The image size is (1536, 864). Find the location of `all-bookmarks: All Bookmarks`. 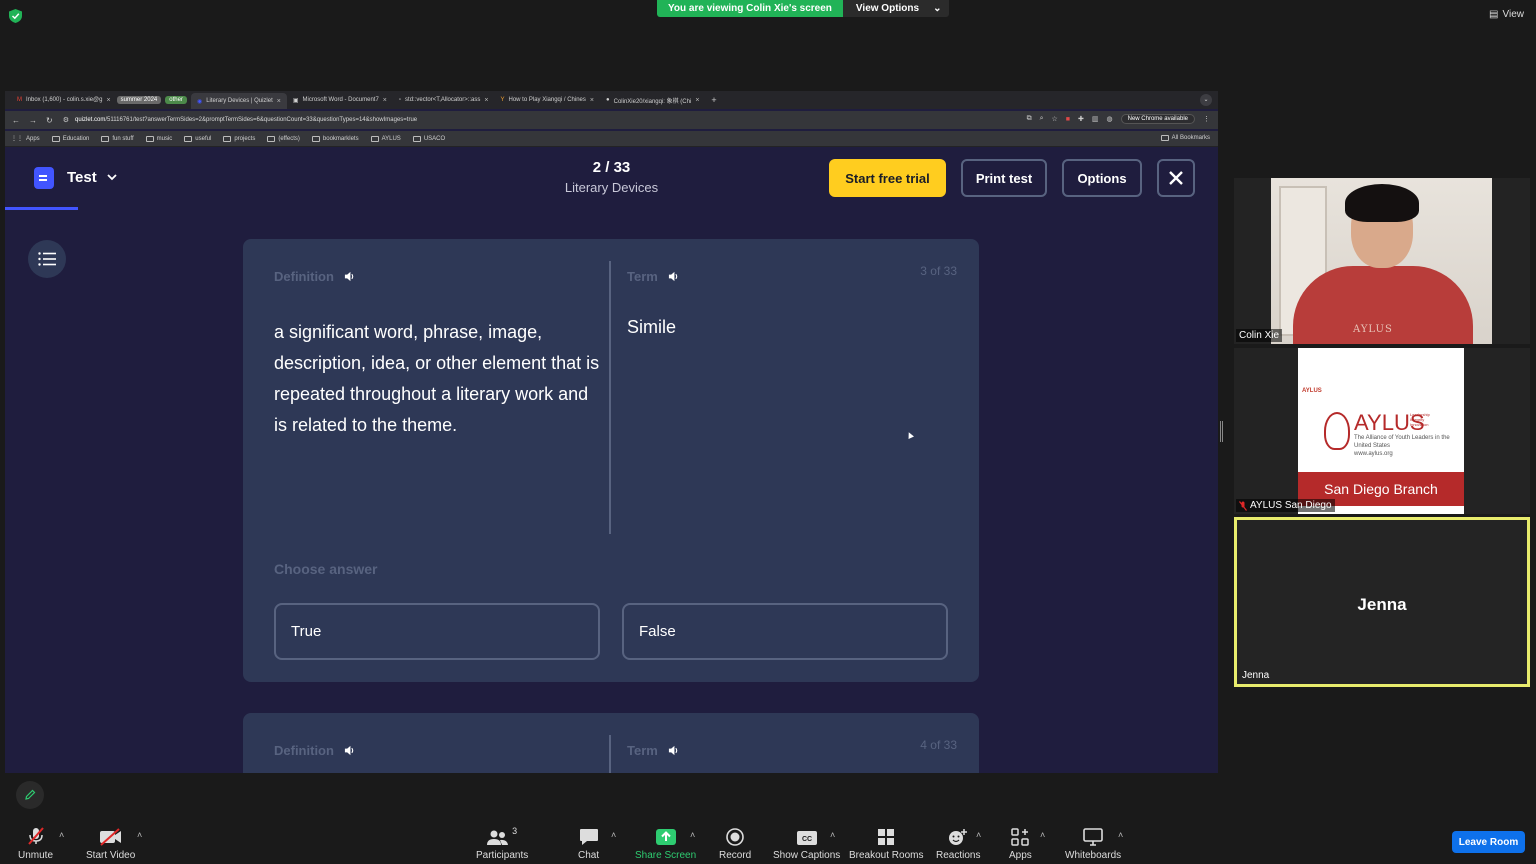

all-bookmarks: All Bookmarks is located at coordinates (1185, 138).